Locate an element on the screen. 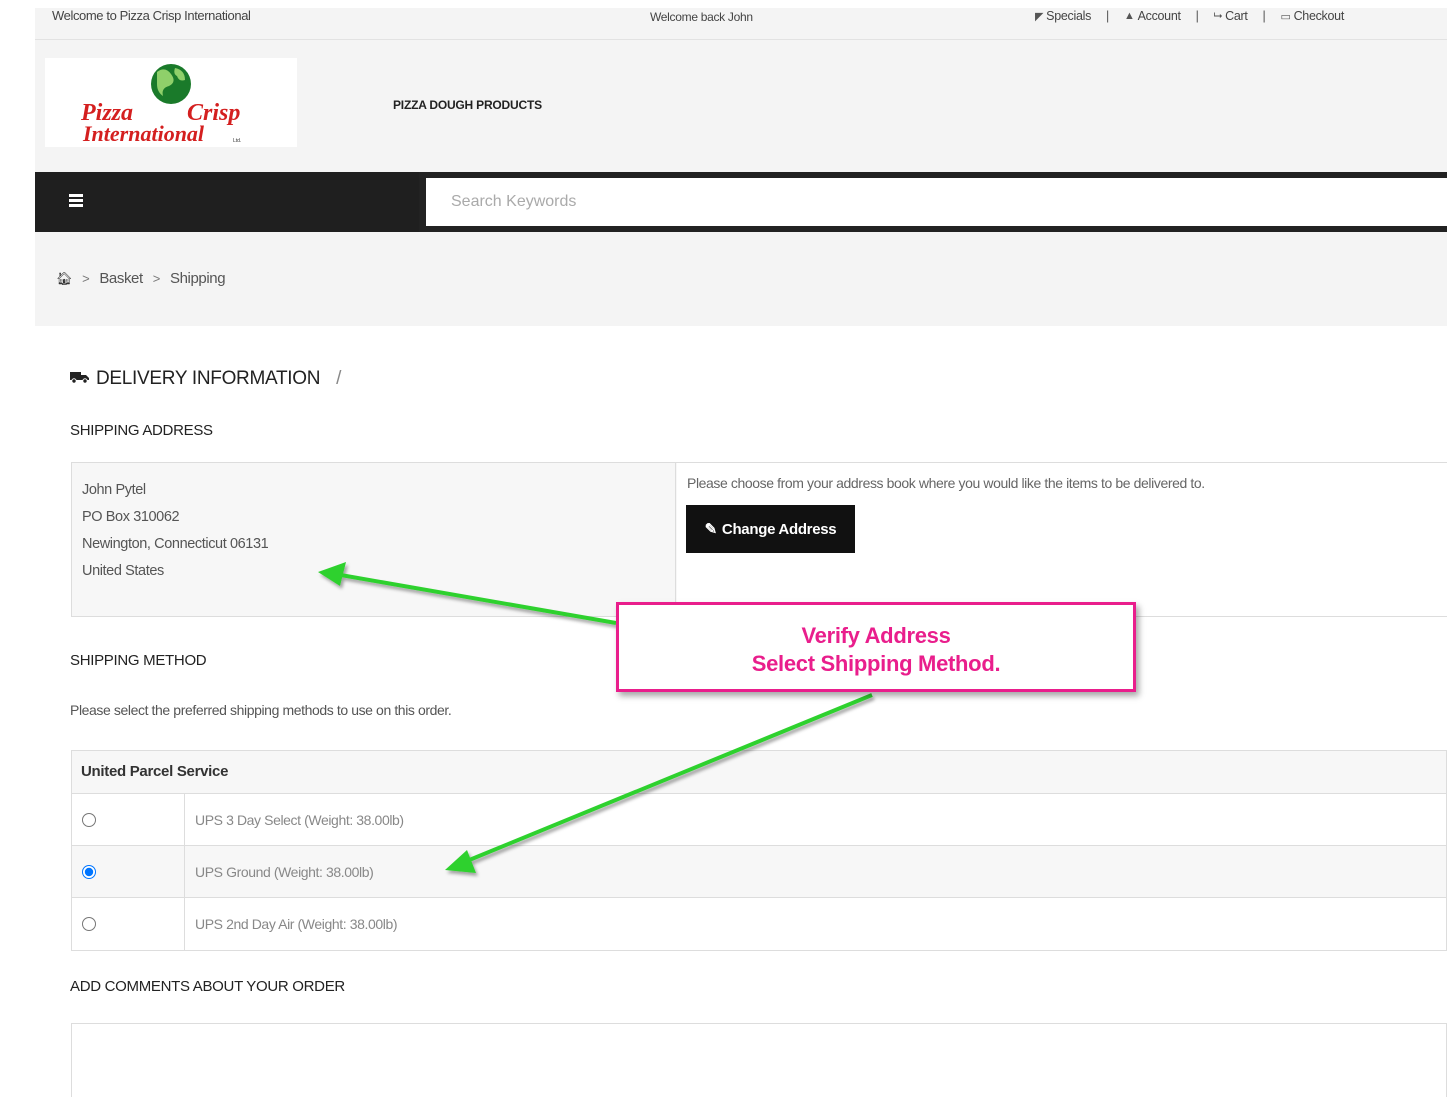 The image size is (1447, 1097). tag-icon: ◤ is located at coordinates (1039, 16).